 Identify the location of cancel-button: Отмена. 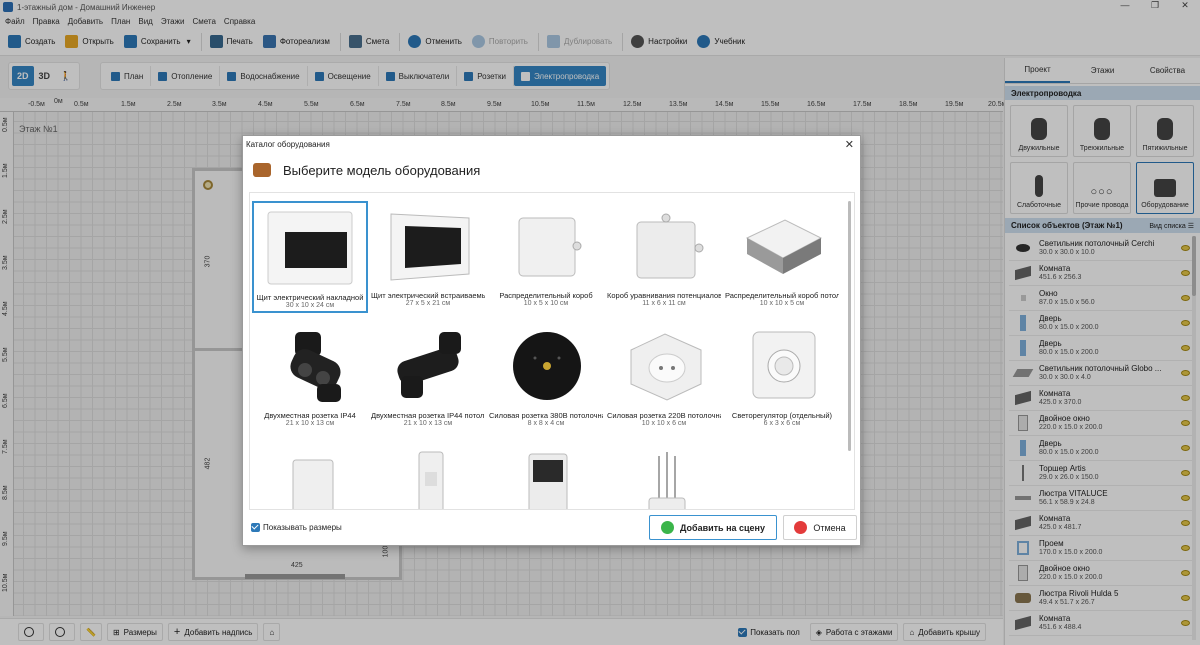
(820, 527).